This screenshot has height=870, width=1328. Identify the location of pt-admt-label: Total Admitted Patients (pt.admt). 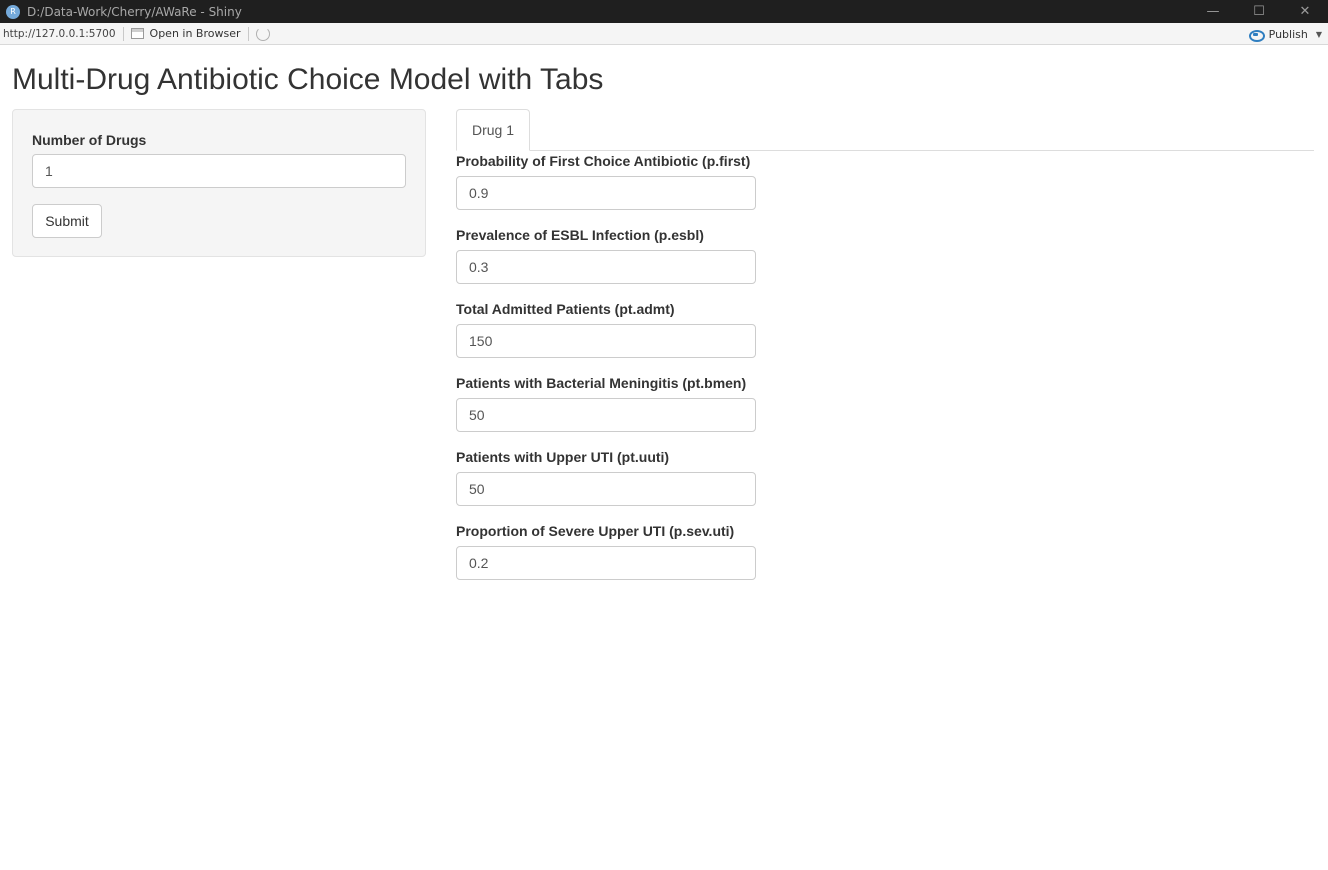
(565, 309).